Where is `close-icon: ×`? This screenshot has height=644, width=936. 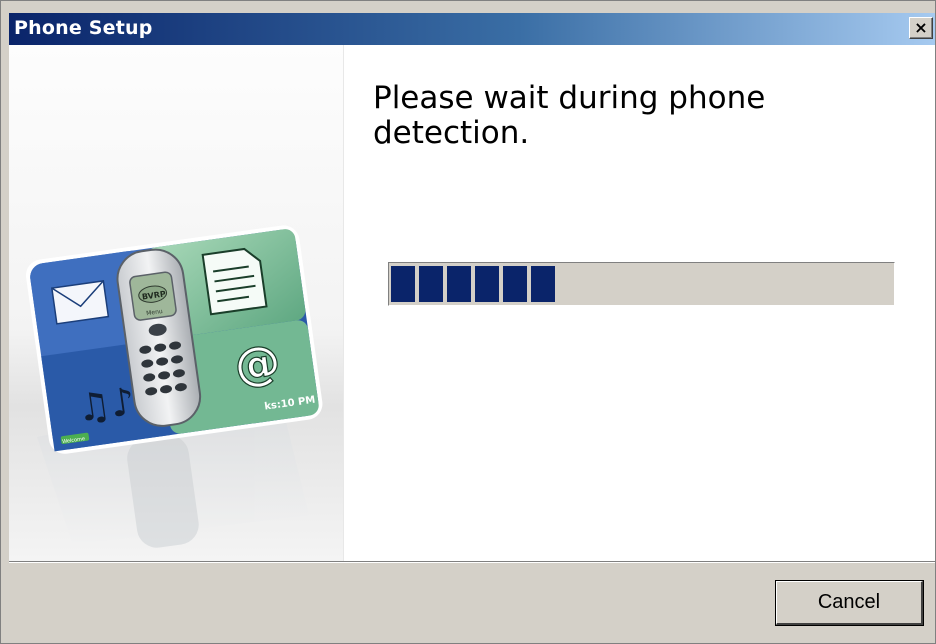 close-icon: × is located at coordinates (921, 27).